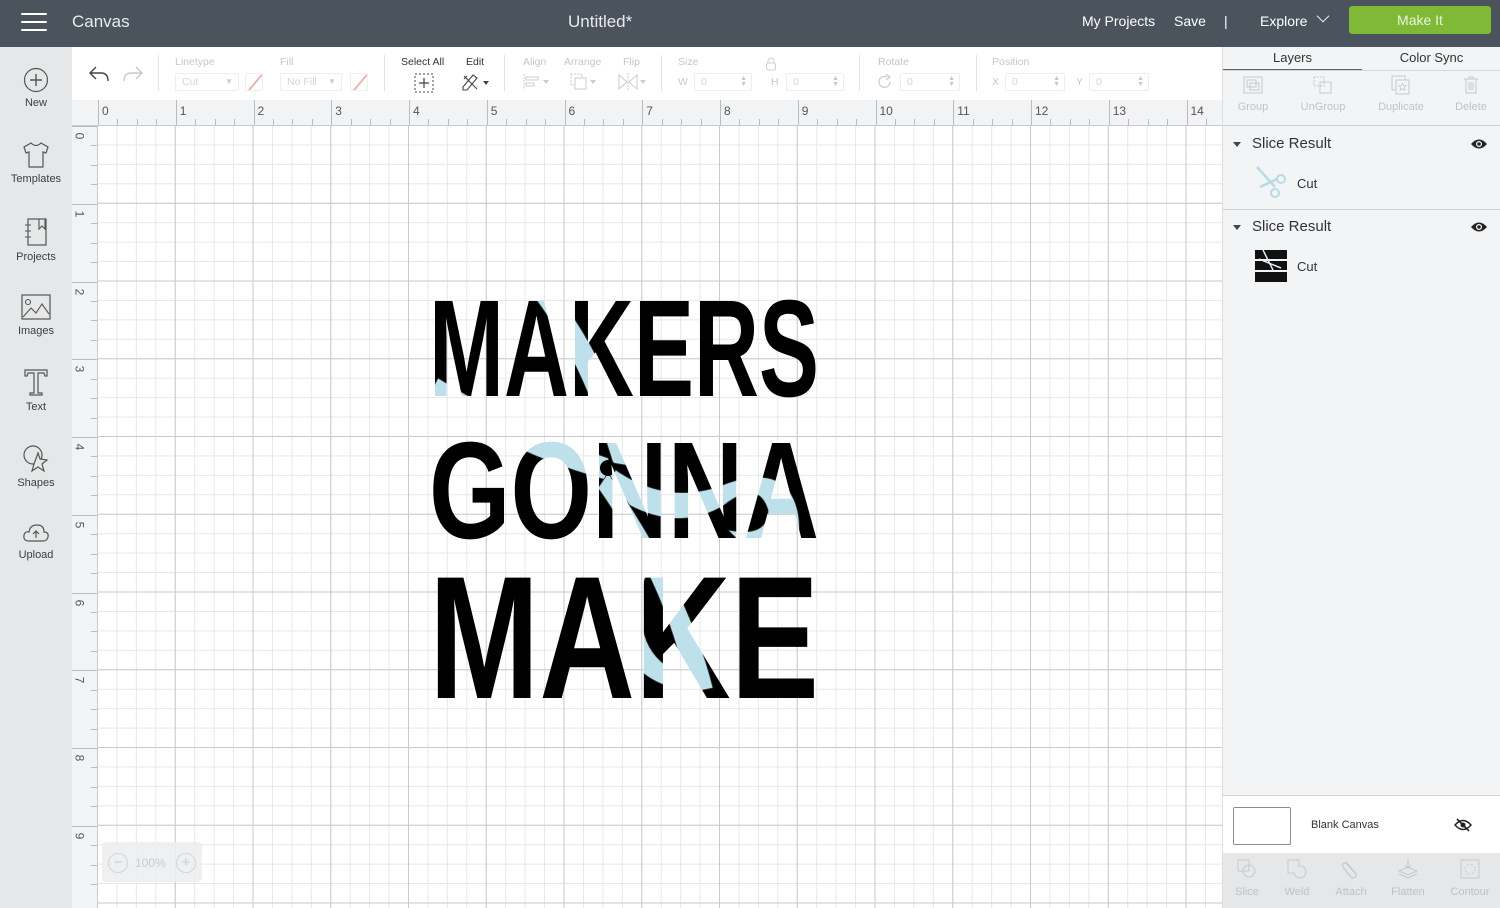 The height and width of the screenshot is (908, 1500). I want to click on lock-icon, so click(771, 64).